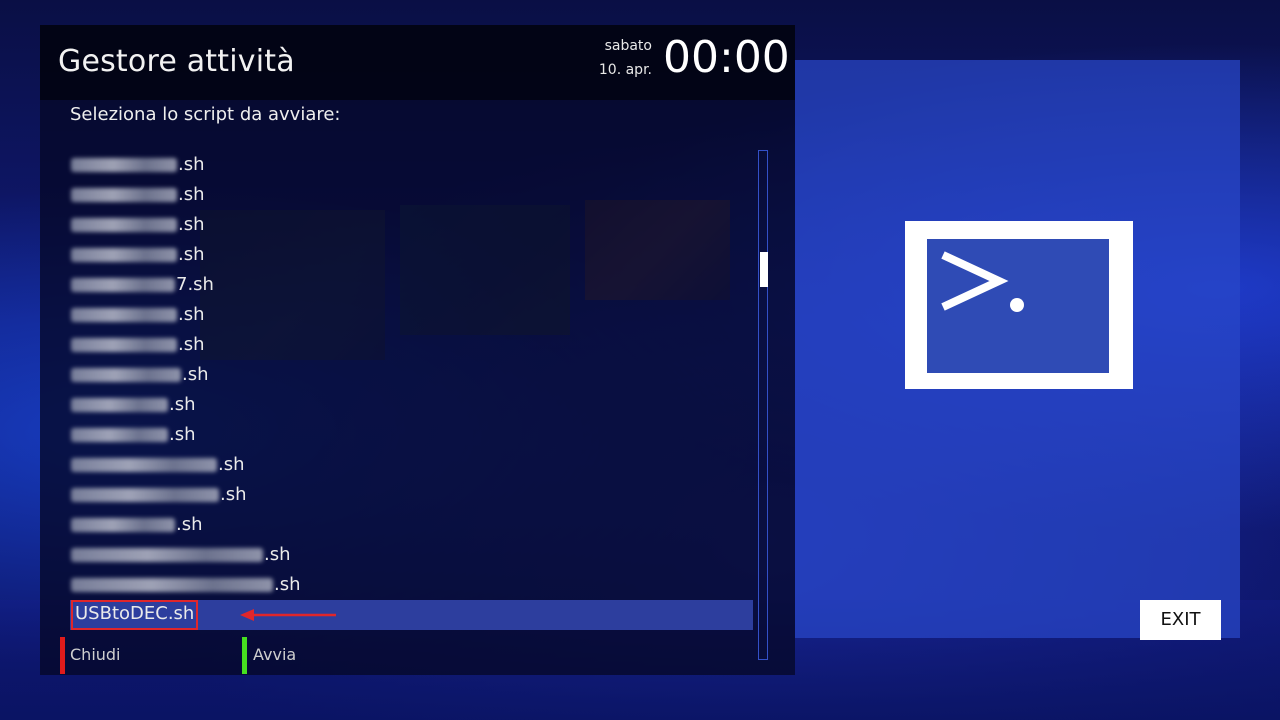 This screenshot has height=720, width=1280. What do you see at coordinates (95, 654) in the screenshot?
I see `close-button: Chiudi` at bounding box center [95, 654].